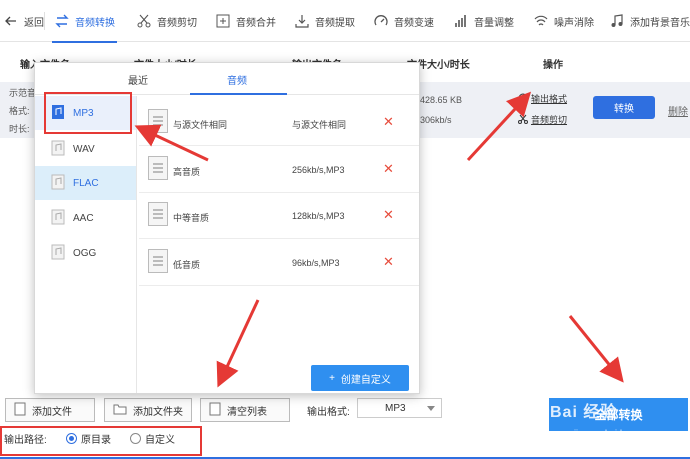 Image resolution: width=690 pixels, height=459 pixels. I want to click on format-aac-label: AAC, so click(83, 218).